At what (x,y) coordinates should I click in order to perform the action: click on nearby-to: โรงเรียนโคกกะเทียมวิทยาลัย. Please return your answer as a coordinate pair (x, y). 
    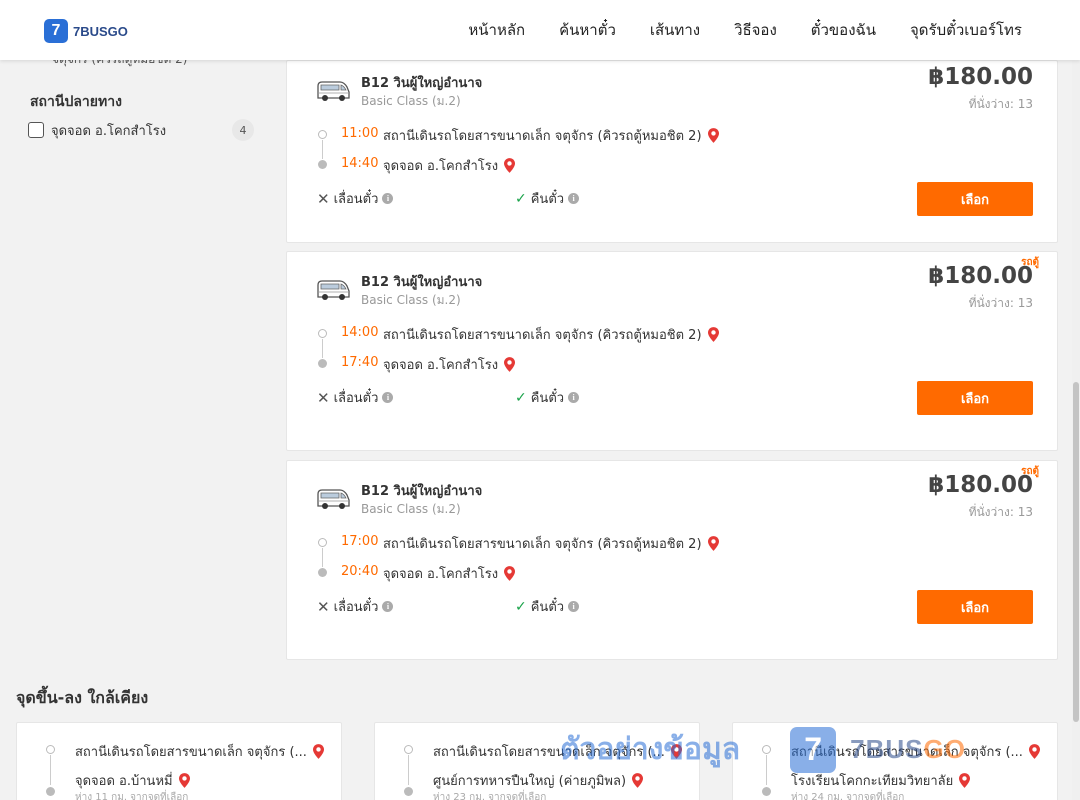
    Looking at the image, I should click on (881, 780).